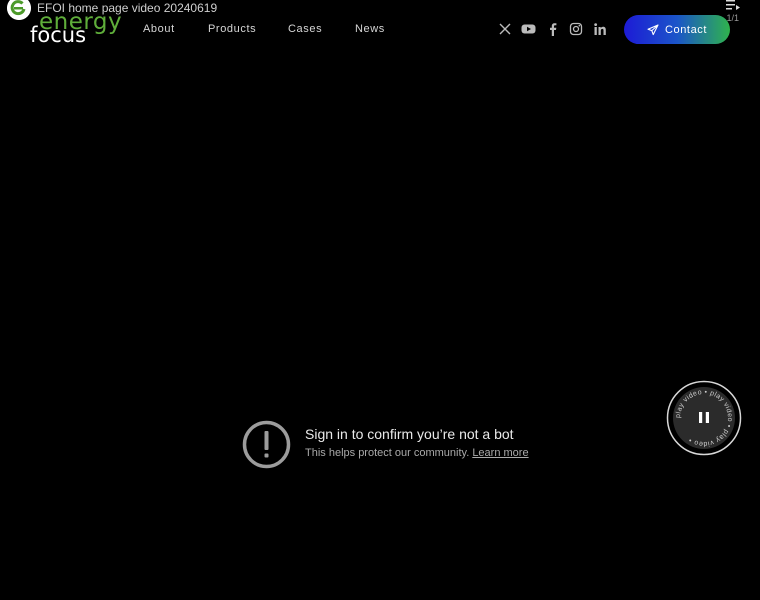 This screenshot has width=760, height=600. Describe the element at coordinates (409, 434) in the screenshot. I see `bot-check-title: Sign in to confirm you’re not a bot` at that location.